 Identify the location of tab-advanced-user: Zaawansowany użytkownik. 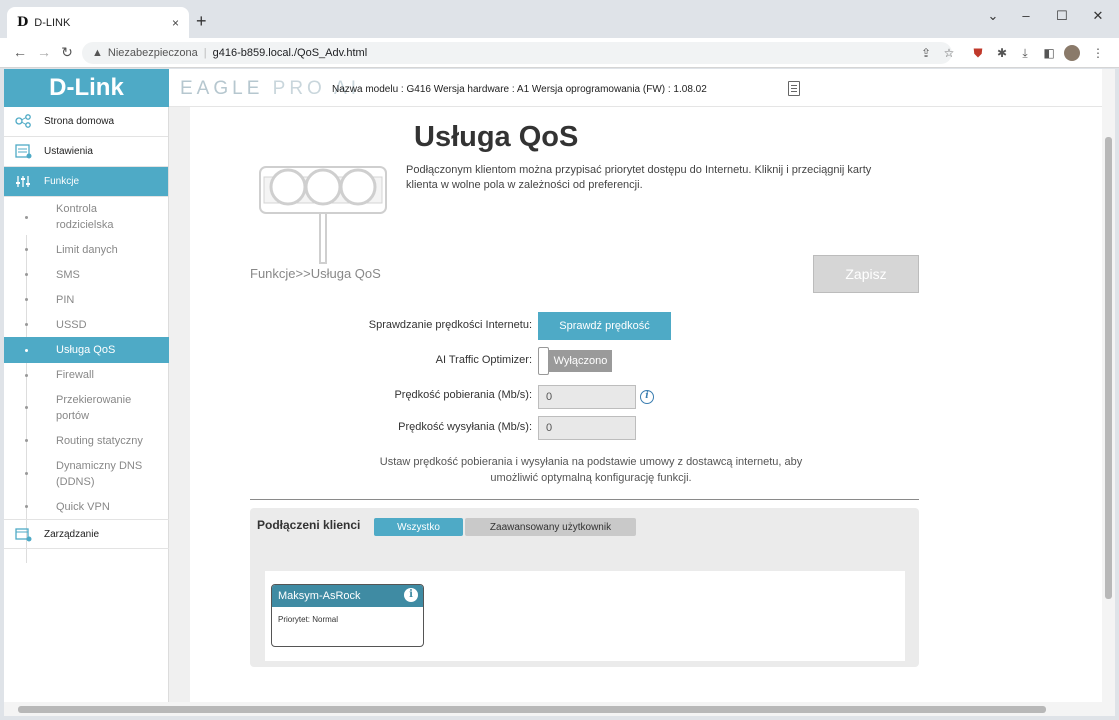
(550, 527).